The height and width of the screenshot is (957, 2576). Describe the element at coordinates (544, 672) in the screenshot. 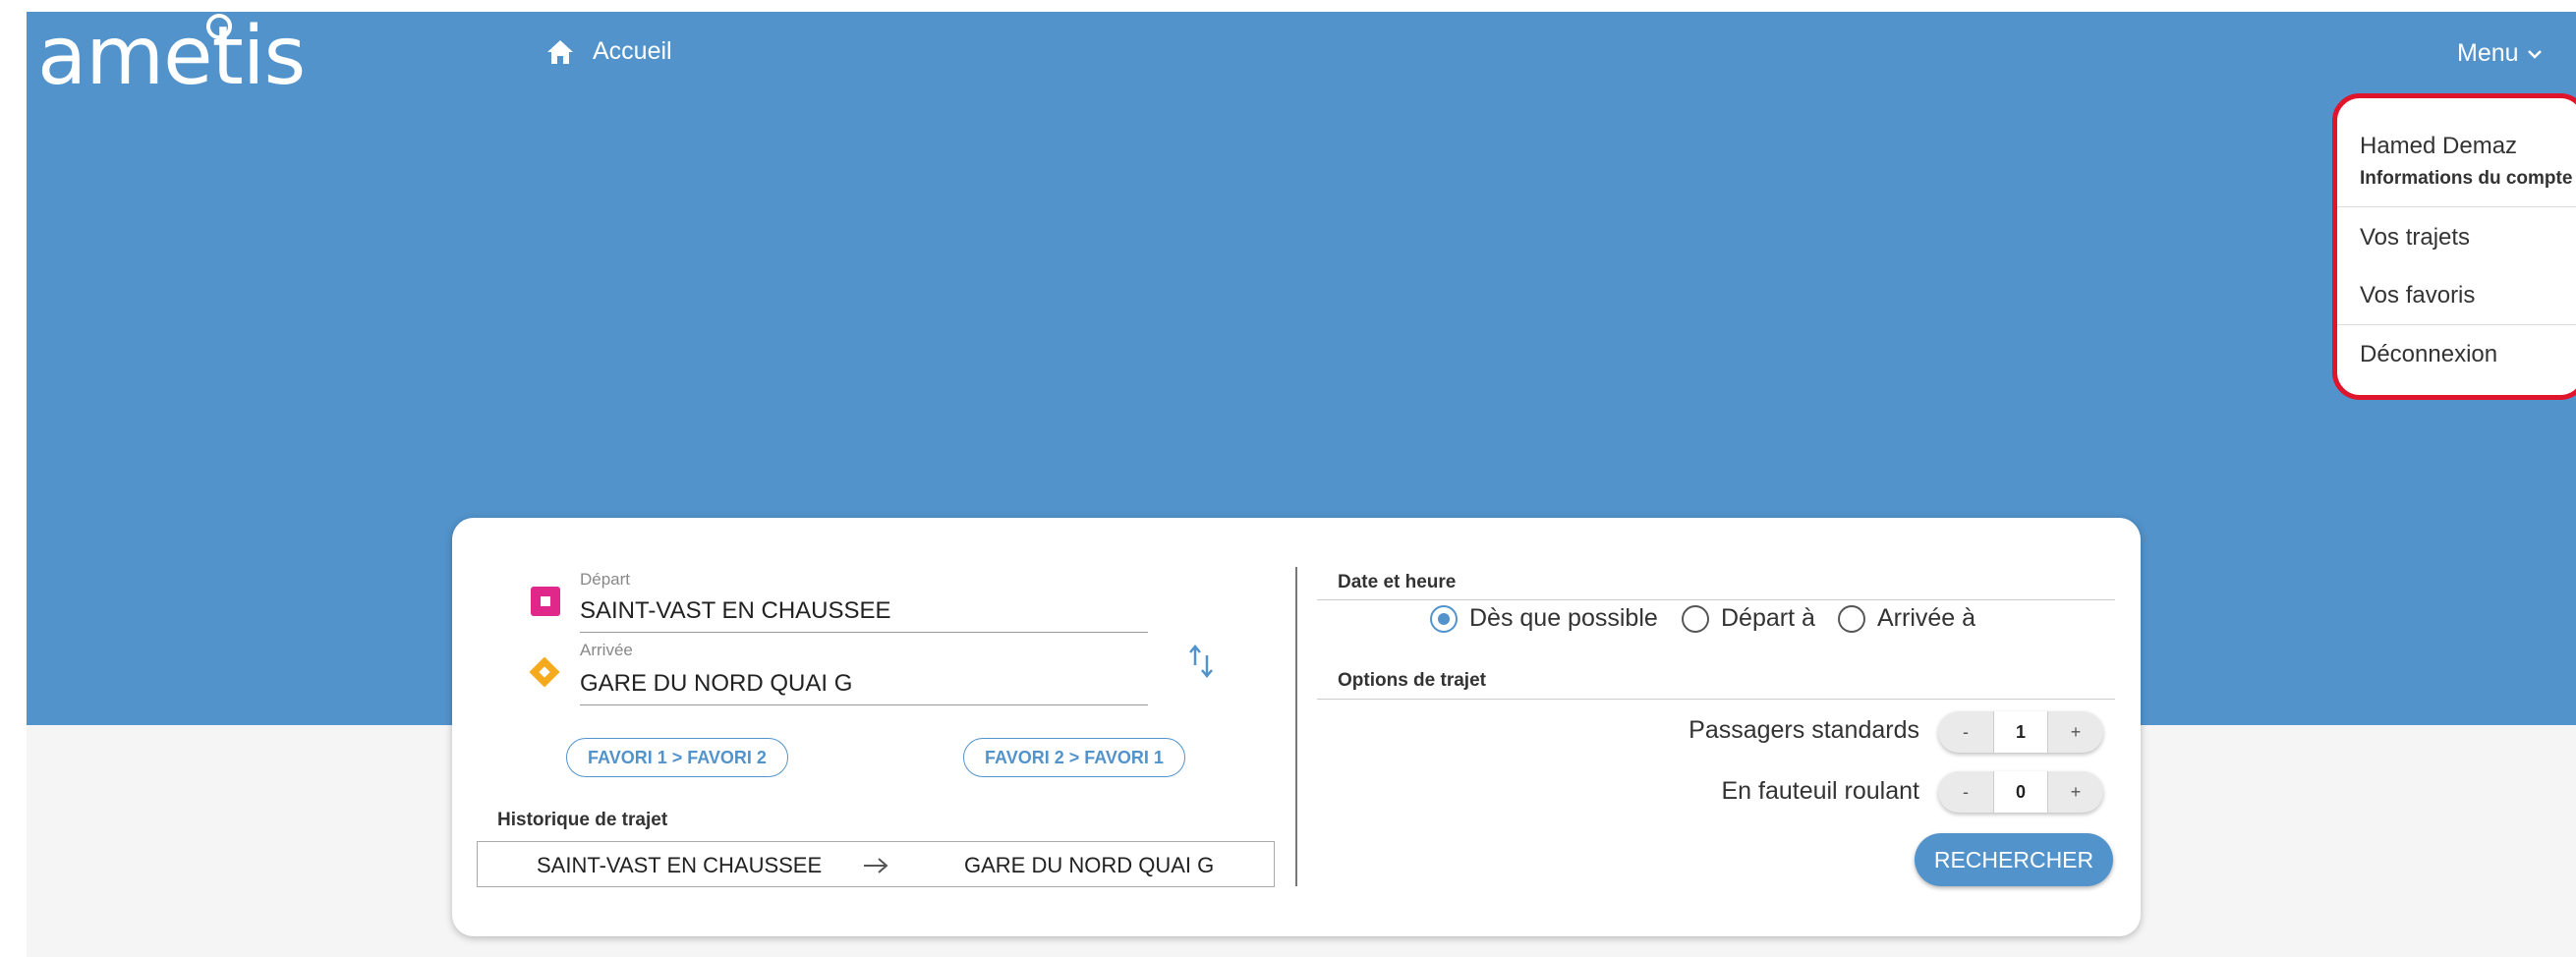

I see `arrivee-icon` at that location.